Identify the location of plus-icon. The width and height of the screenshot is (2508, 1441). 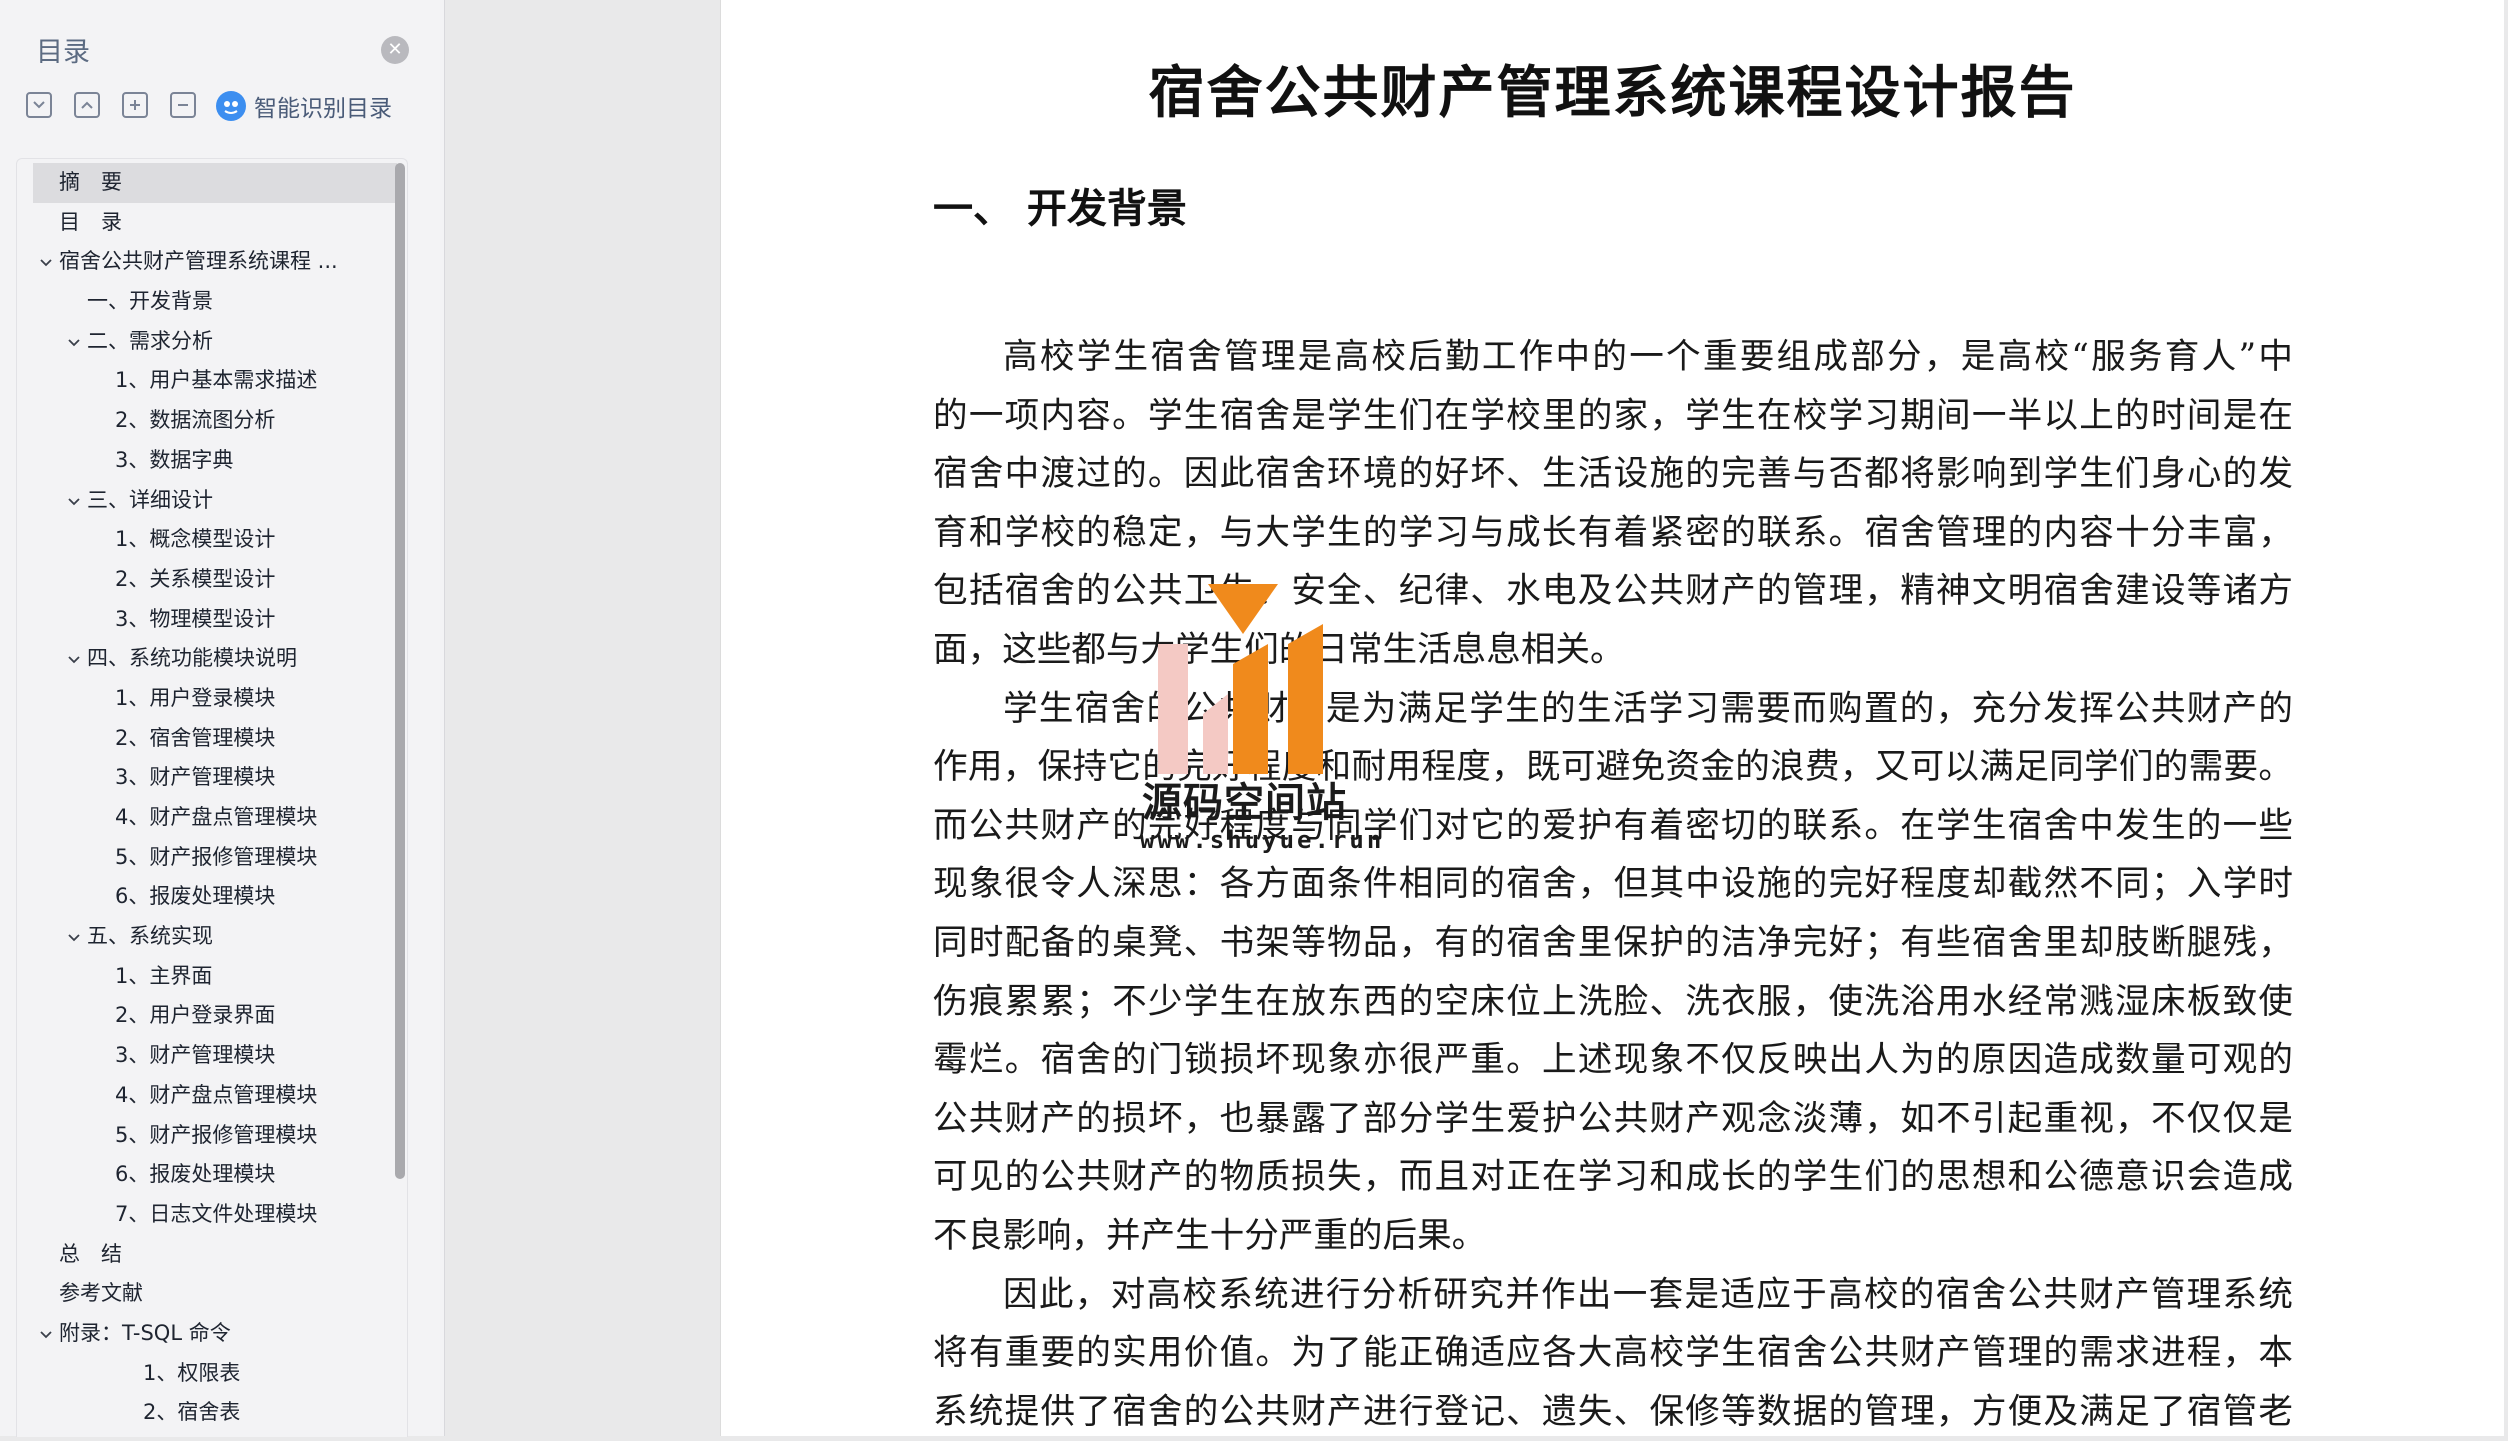
(135, 105).